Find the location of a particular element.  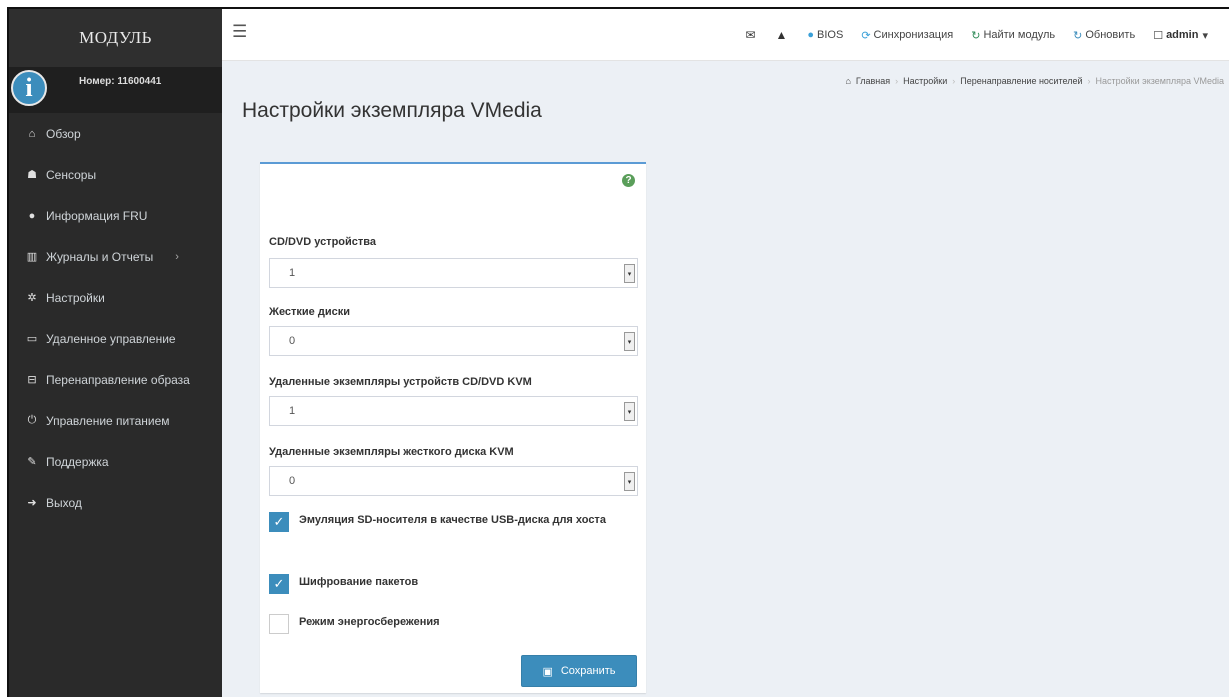

logout-icon: ➜ is located at coordinates (32, 503).